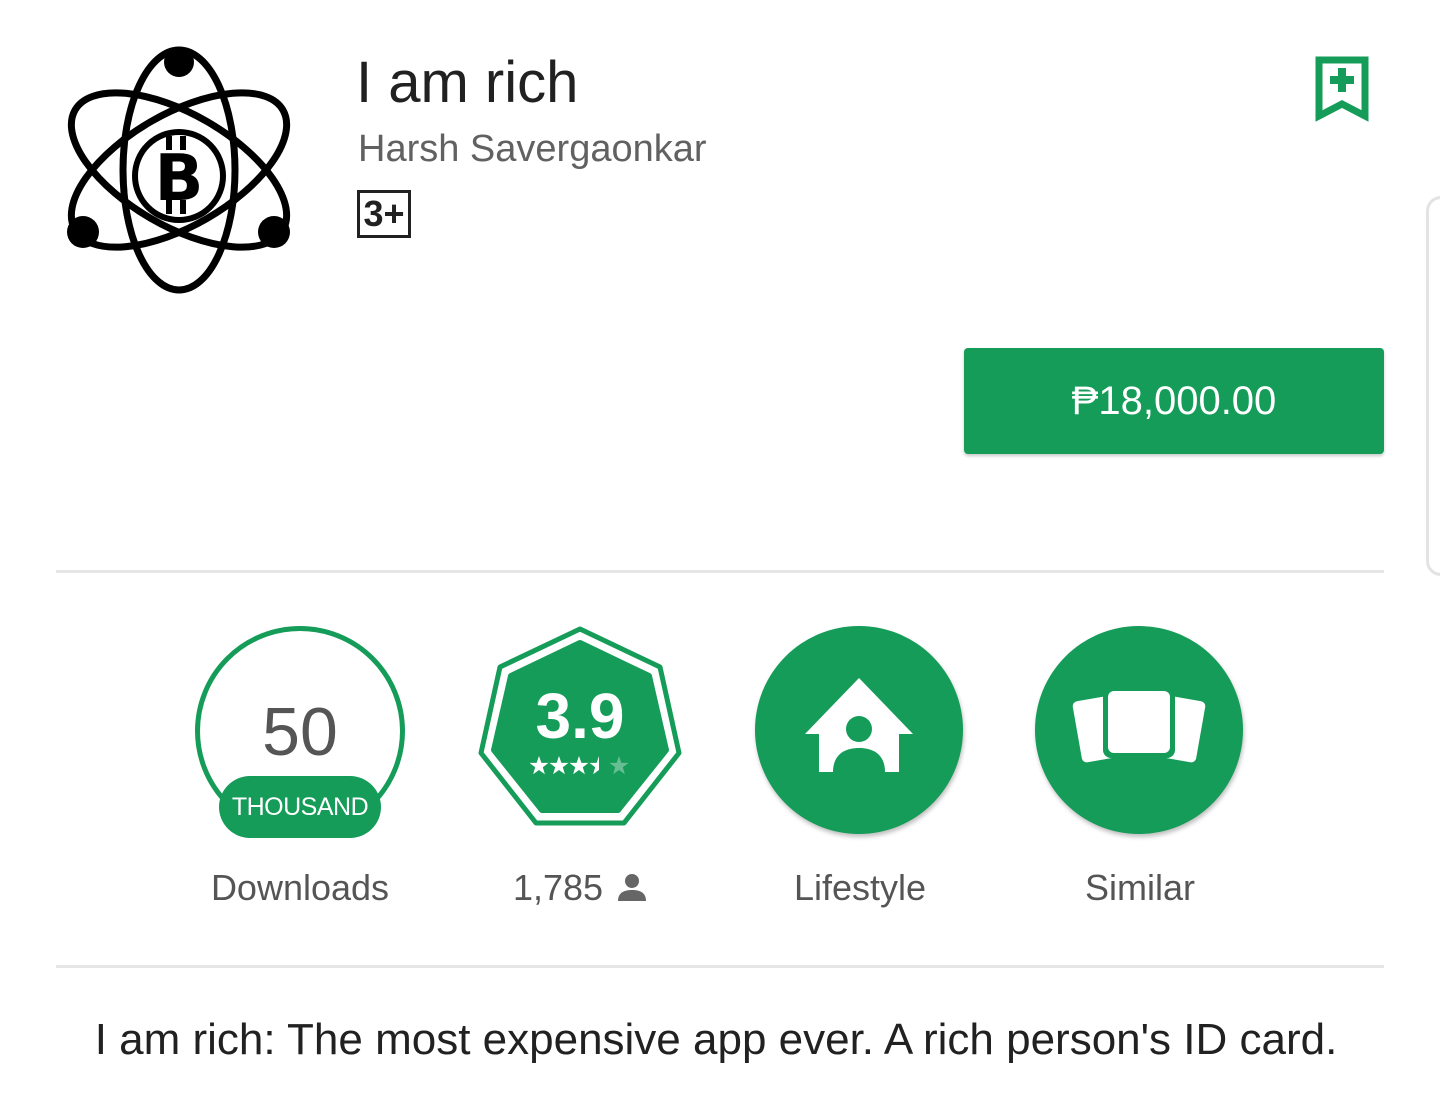  I want to click on rating-badge: 3.9, so click(580, 731).